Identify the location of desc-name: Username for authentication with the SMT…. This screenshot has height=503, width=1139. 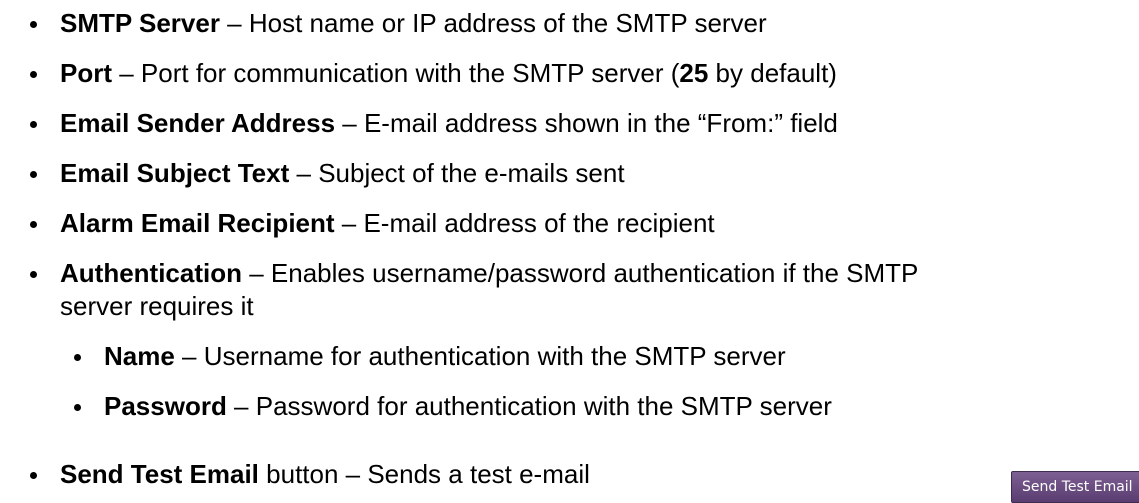
(494, 356).